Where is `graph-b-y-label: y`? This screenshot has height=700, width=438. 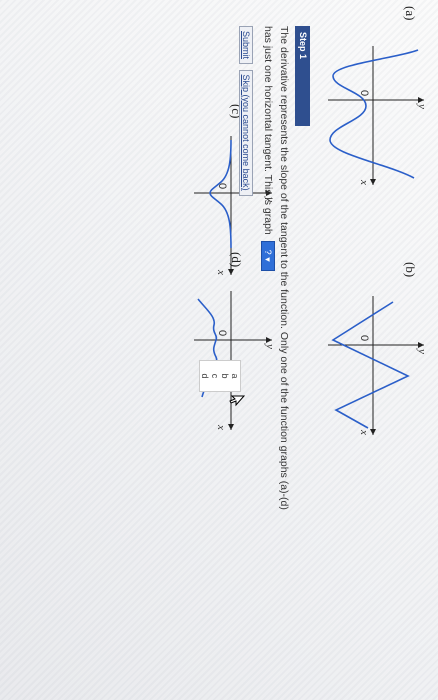
graph-b-y-label: y is located at coordinates (422, 351).